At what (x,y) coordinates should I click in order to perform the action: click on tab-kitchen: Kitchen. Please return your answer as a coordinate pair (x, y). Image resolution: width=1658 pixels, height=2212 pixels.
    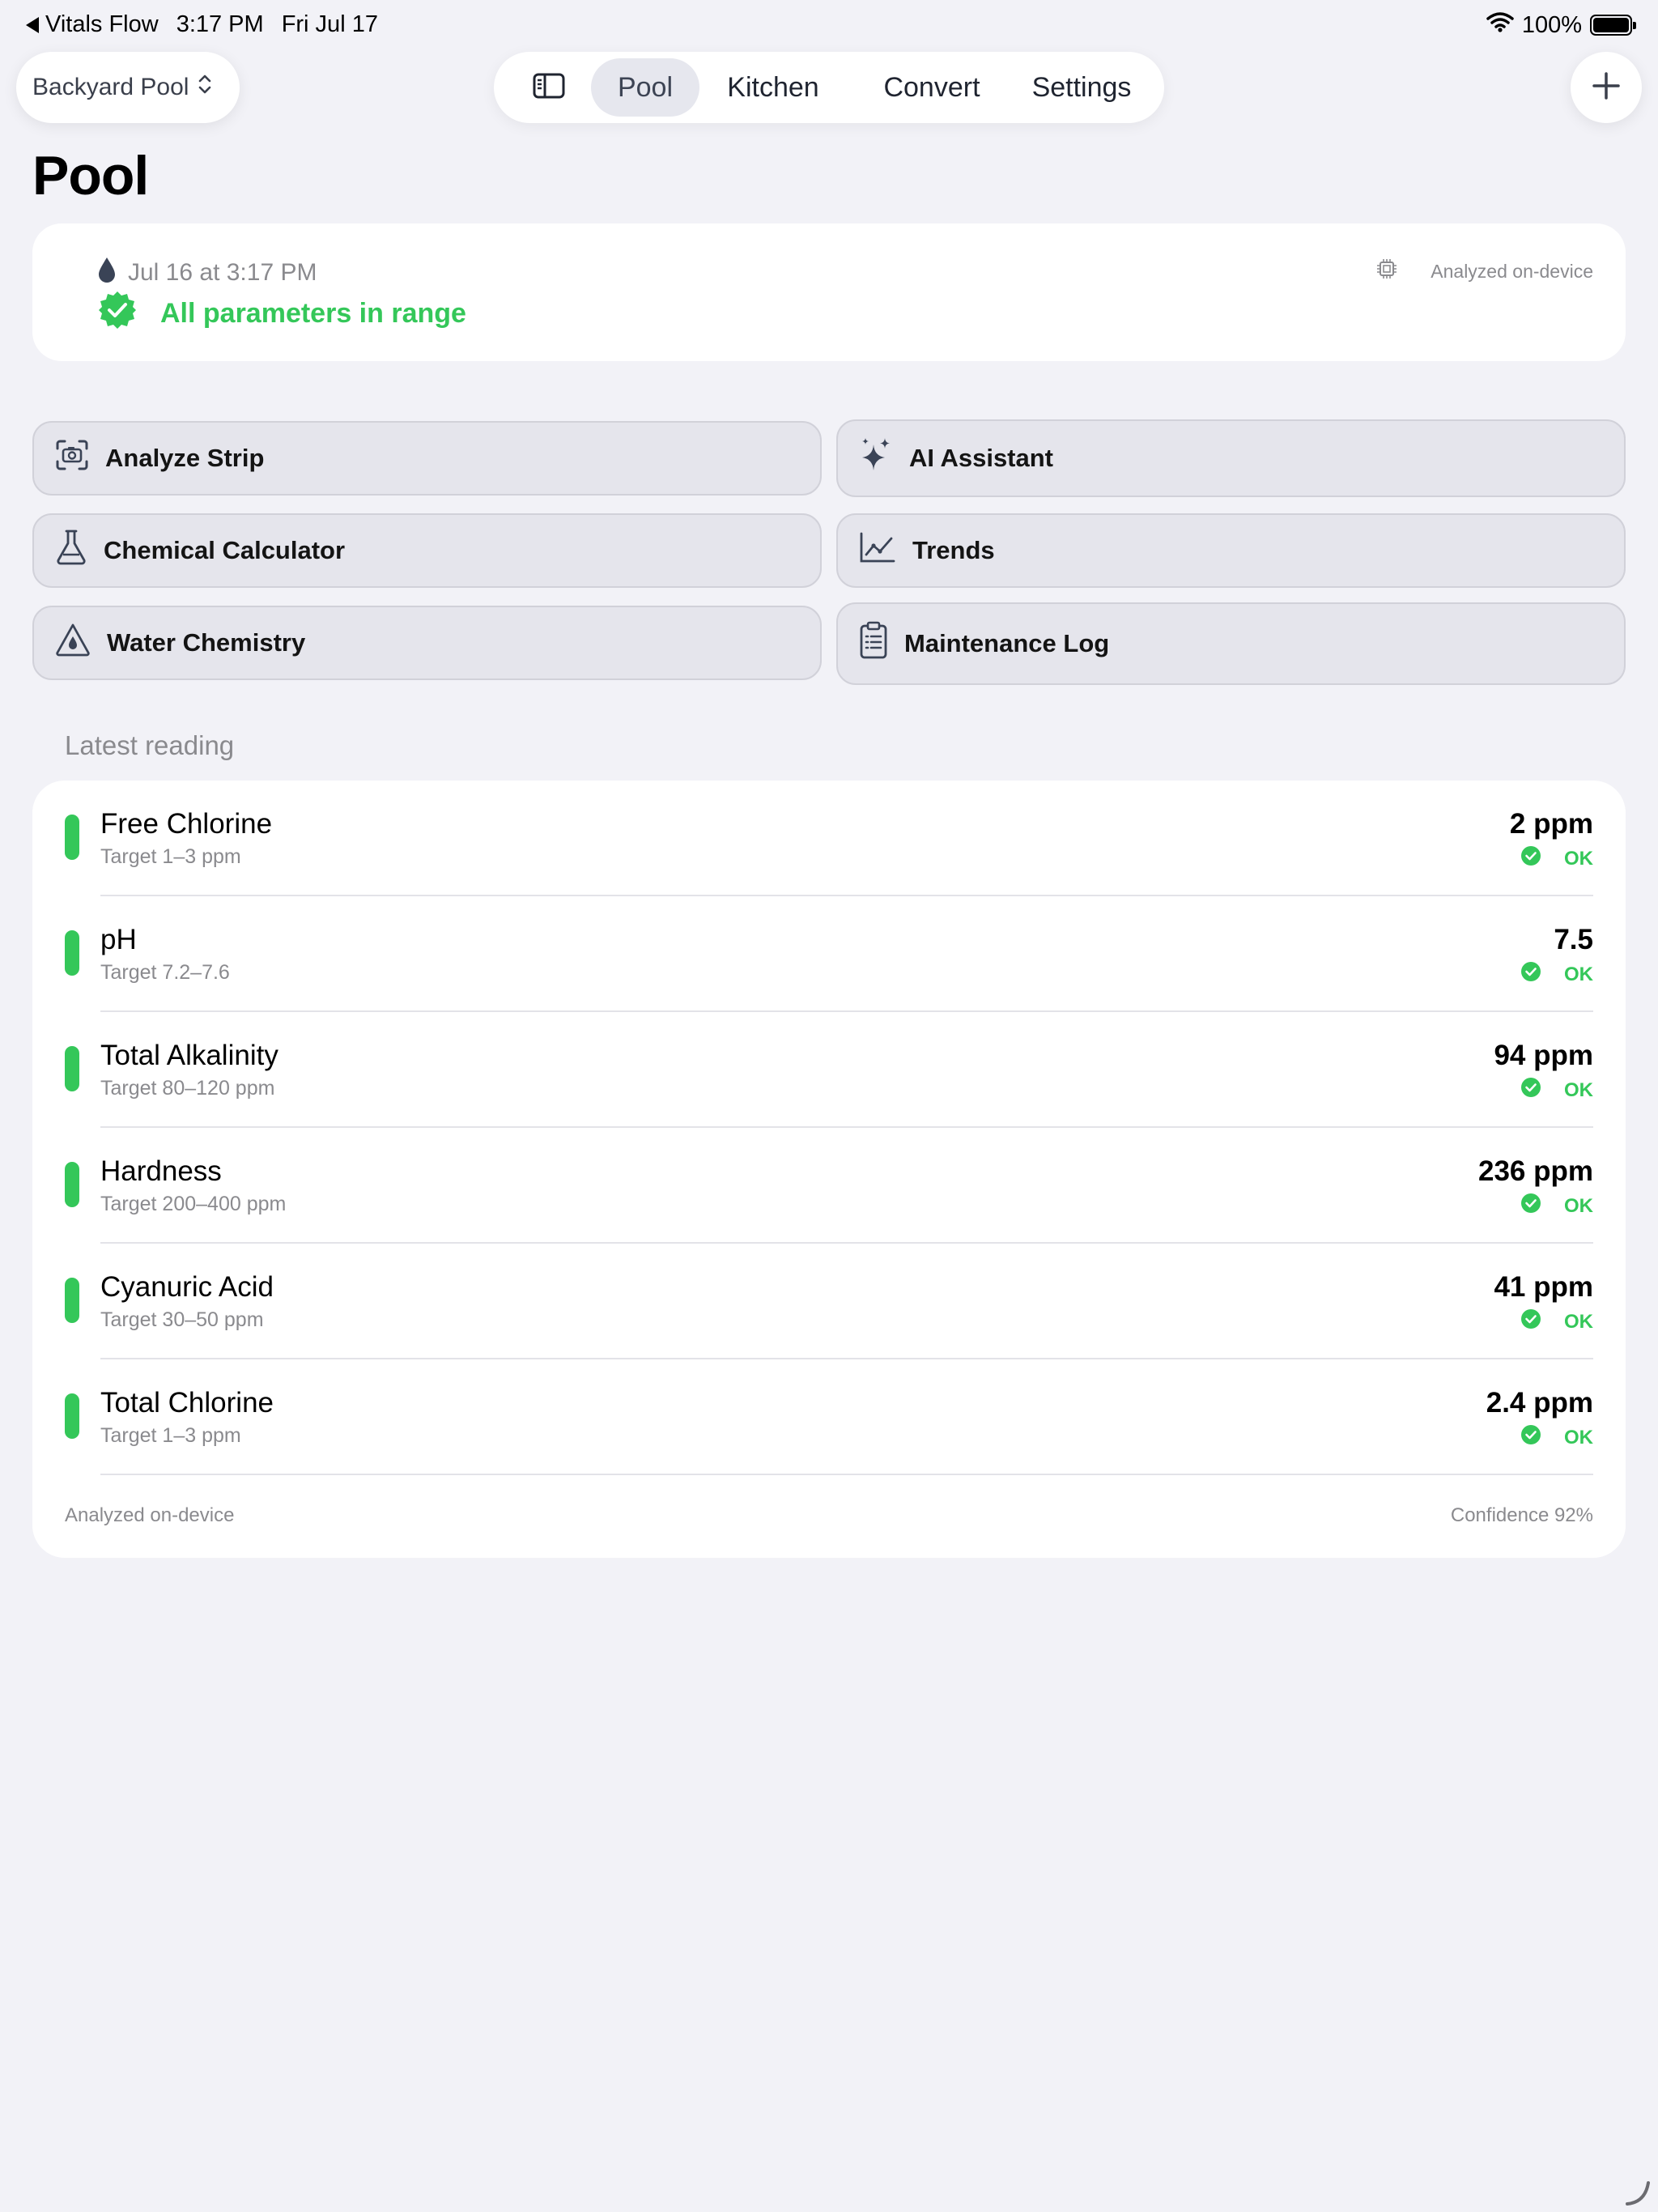
    Looking at the image, I should click on (773, 87).